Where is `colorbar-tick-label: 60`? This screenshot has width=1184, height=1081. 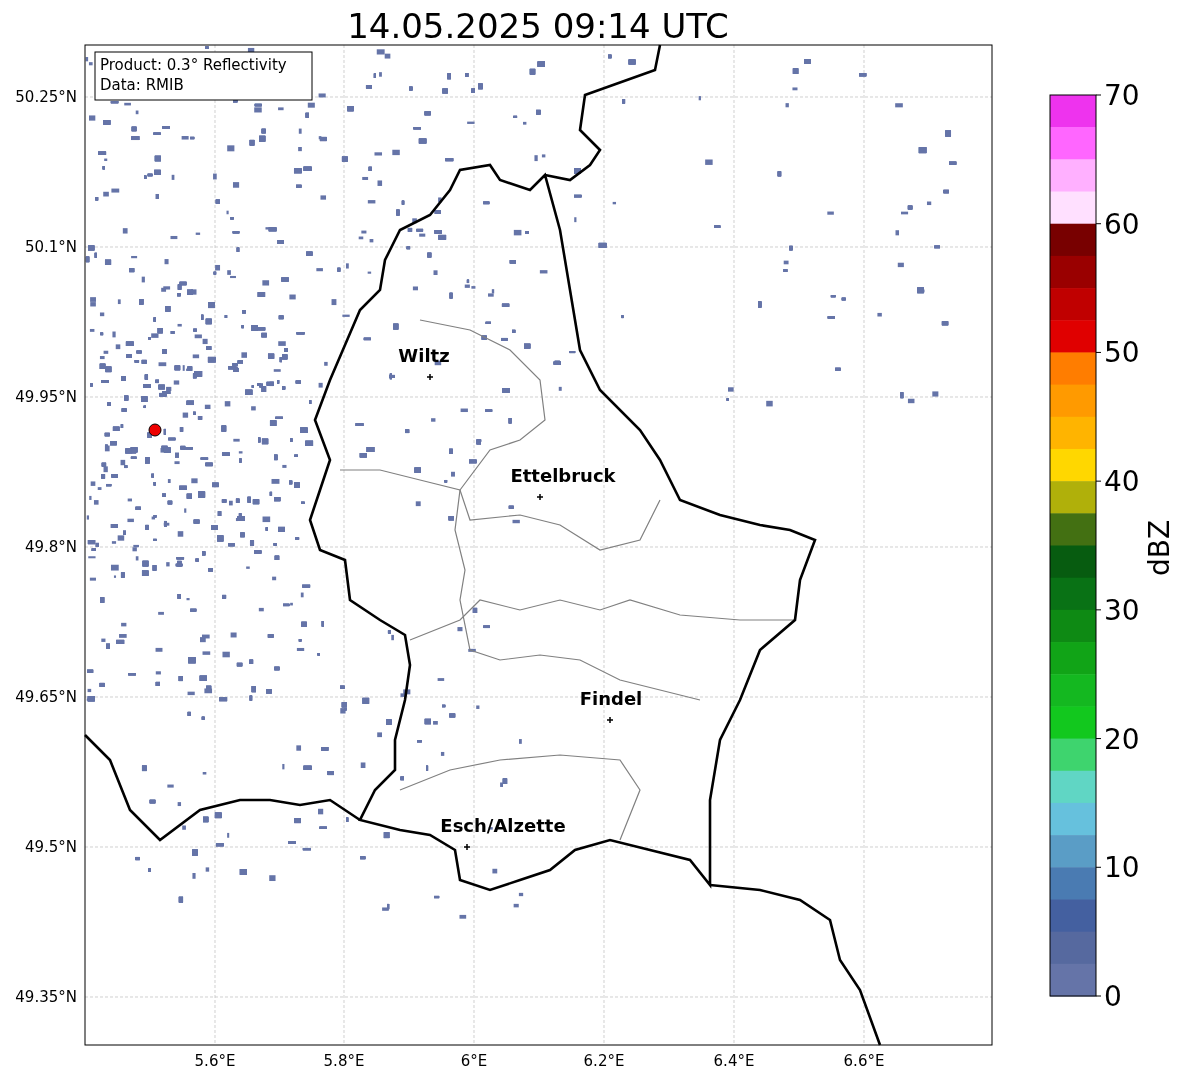
colorbar-tick-label: 60 is located at coordinates (1122, 224).